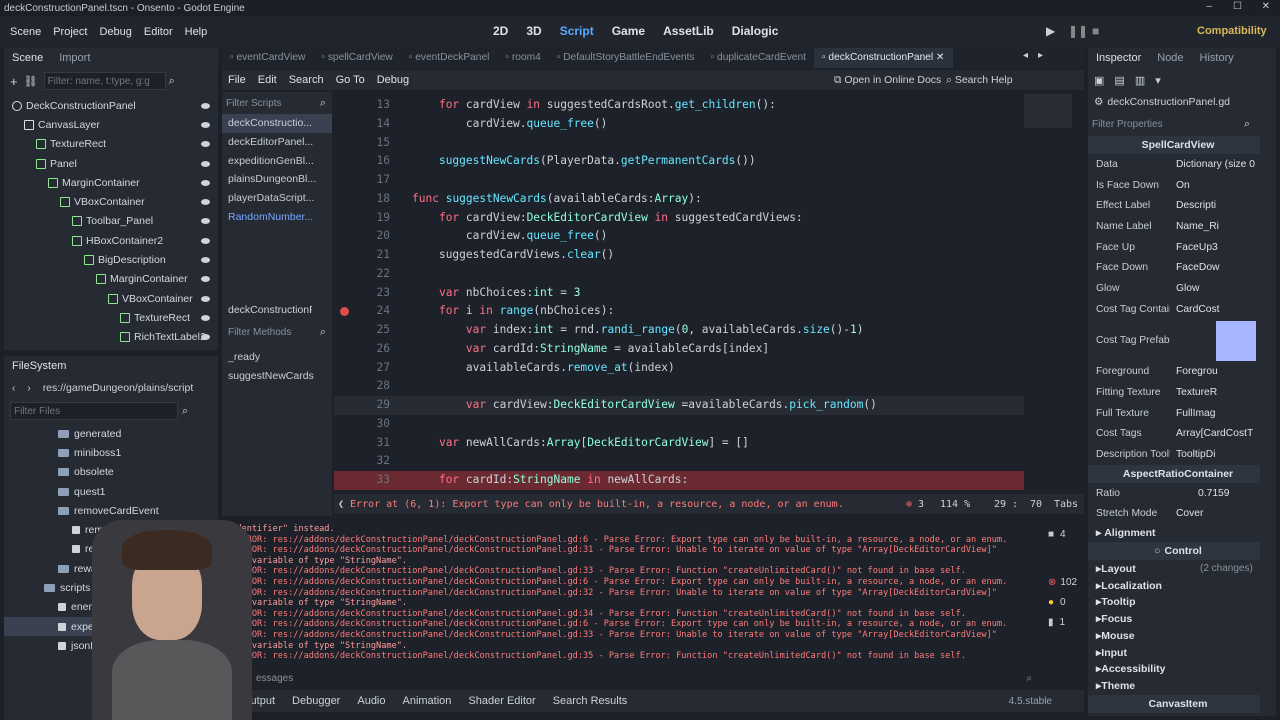  Describe the element at coordinates (1182, 493) in the screenshot. I see `ratio-row: Ratio 0.7159` at that location.